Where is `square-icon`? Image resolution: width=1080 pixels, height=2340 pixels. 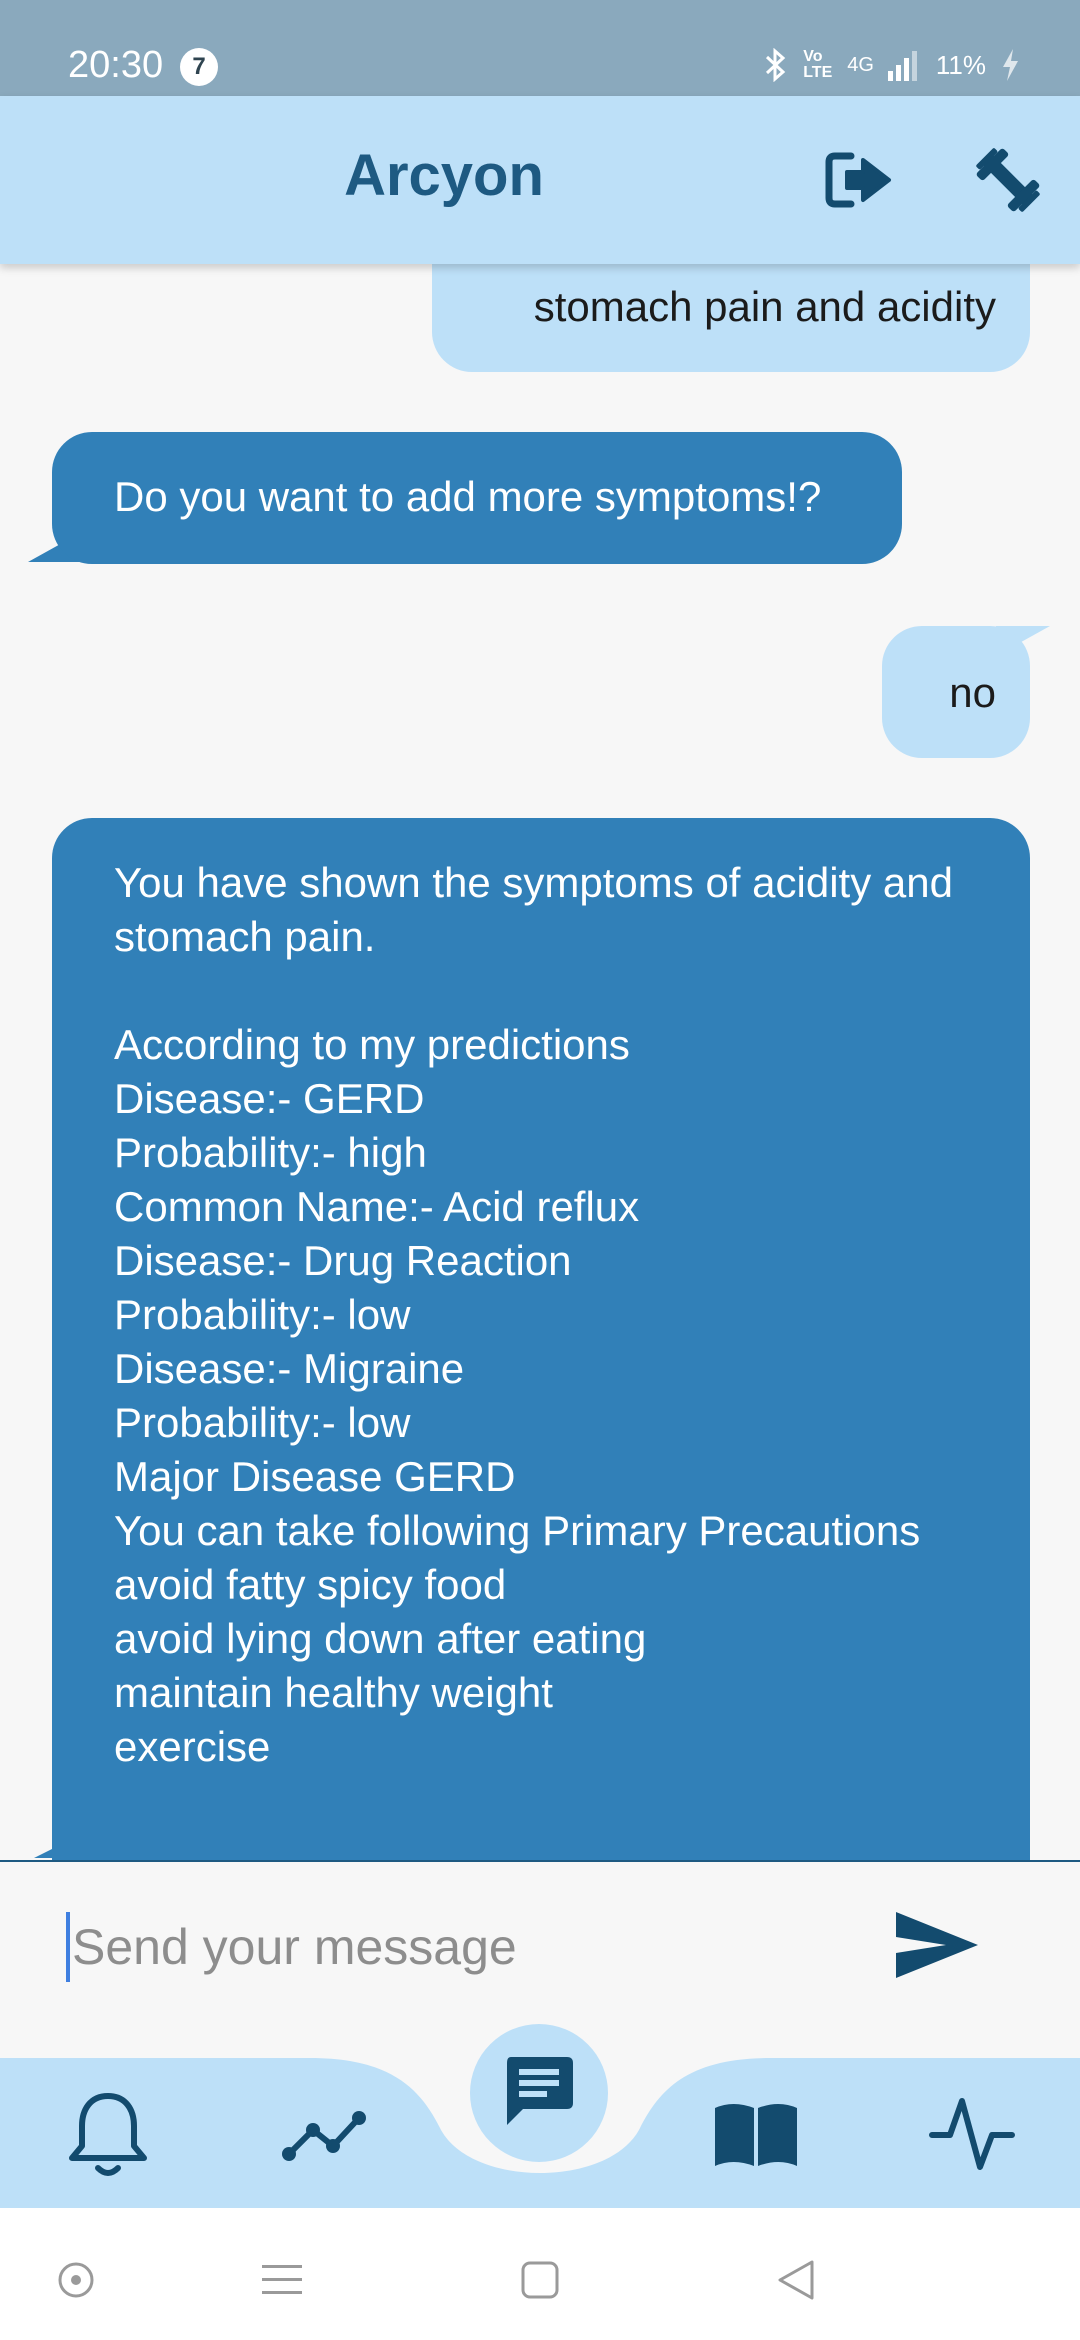 square-icon is located at coordinates (540, 2282).